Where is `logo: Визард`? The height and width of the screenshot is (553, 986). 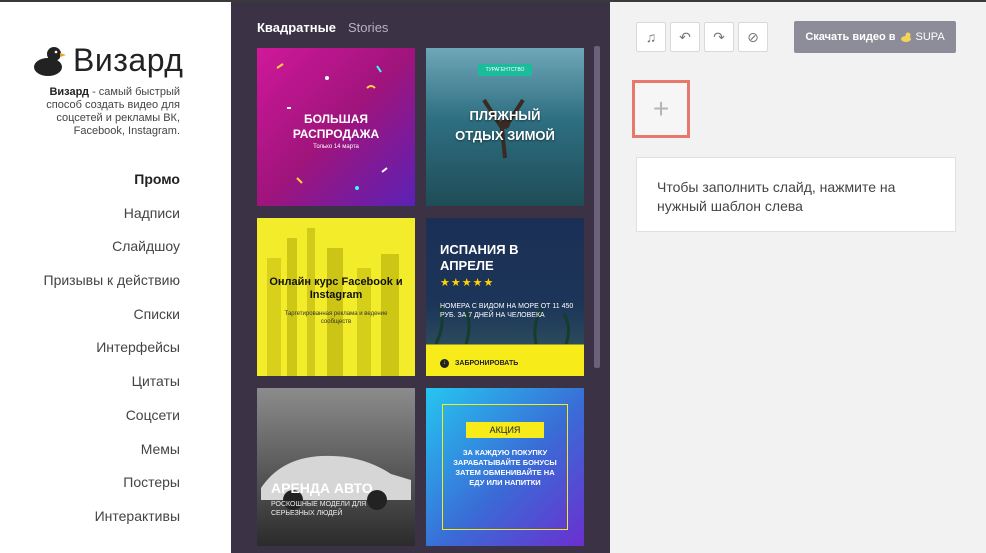
logo: Визард is located at coordinates (107, 60).